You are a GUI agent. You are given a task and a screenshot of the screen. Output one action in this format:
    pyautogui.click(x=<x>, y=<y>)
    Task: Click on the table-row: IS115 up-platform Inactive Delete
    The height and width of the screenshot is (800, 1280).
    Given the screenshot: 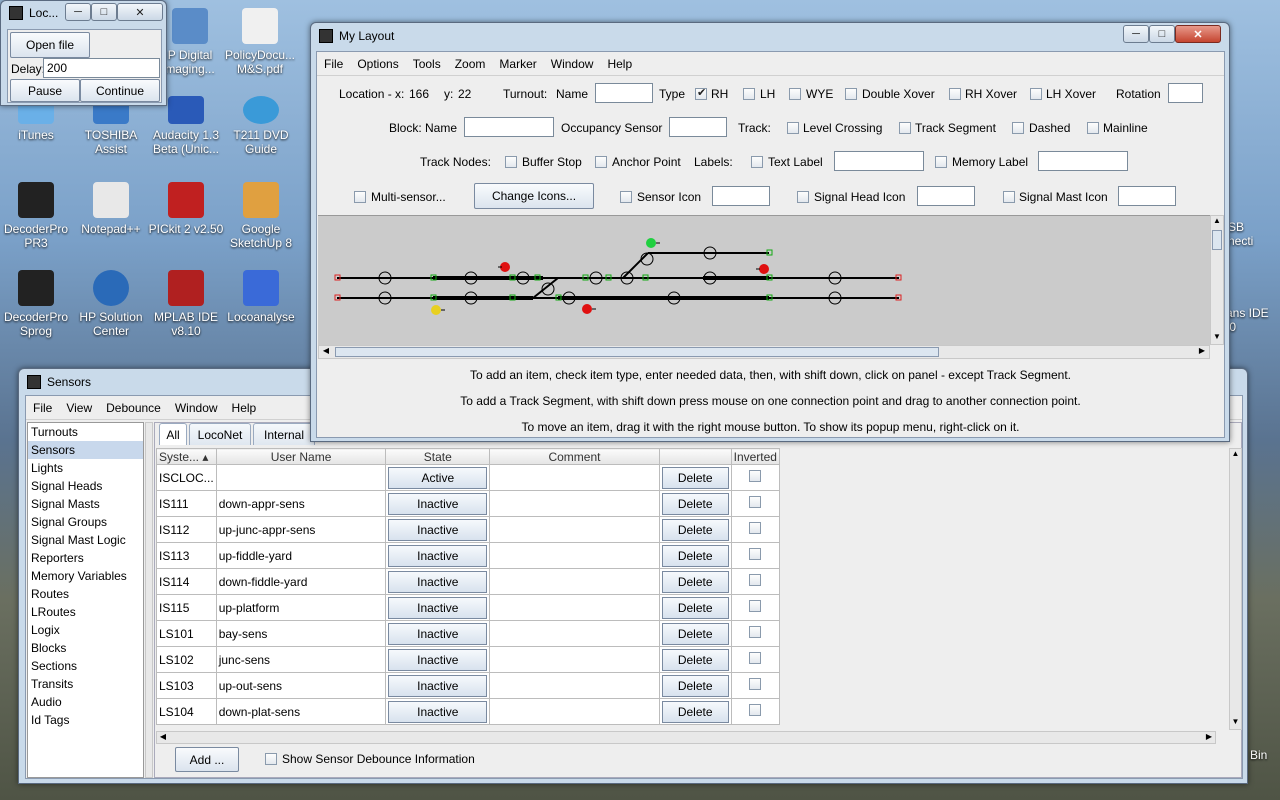 What is the action you would take?
    pyautogui.click(x=468, y=607)
    